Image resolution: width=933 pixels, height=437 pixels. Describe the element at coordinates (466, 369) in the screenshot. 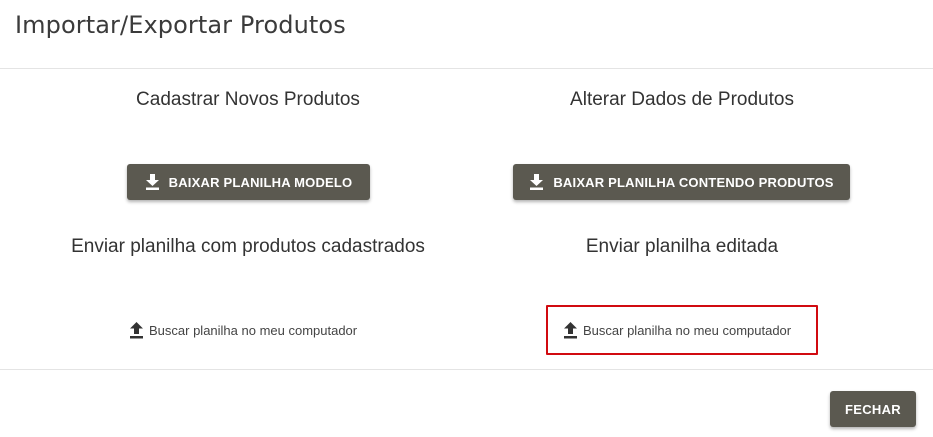

I see `footer-divider` at that location.